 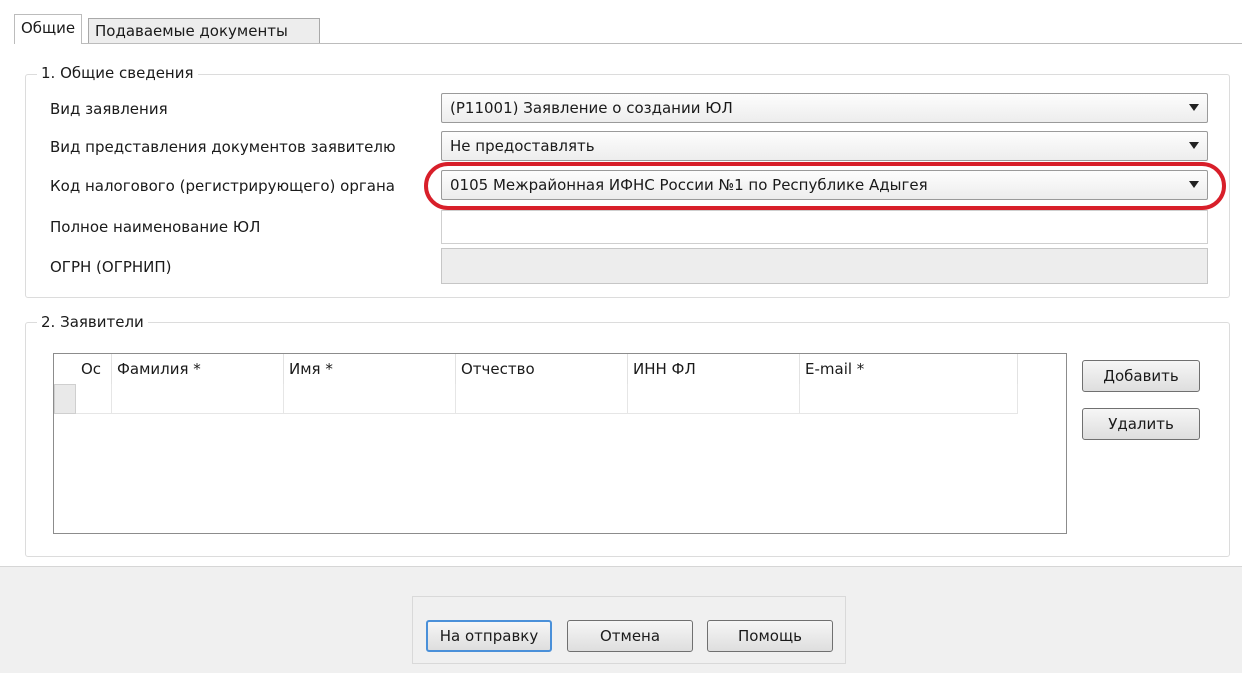 I want to click on ogrn-field, so click(x=824, y=266).